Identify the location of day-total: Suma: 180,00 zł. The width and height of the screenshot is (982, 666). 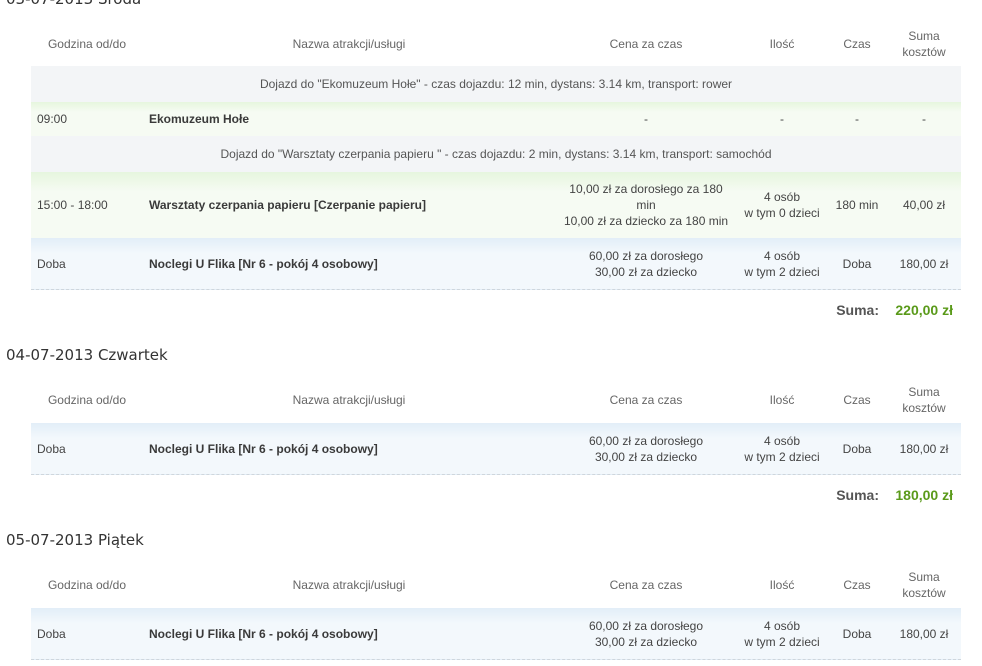
(496, 497).